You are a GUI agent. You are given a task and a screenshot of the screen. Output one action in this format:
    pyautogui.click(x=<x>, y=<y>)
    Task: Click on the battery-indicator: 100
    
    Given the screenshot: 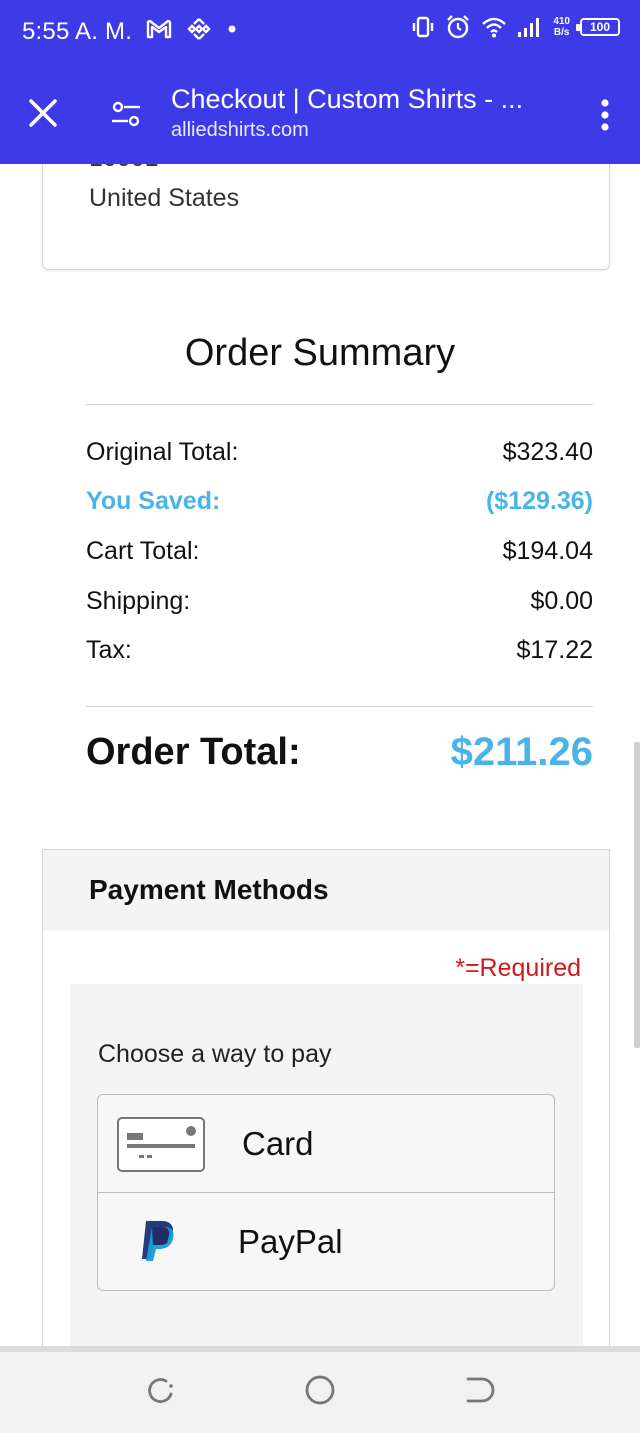 What is the action you would take?
    pyautogui.click(x=598, y=27)
    